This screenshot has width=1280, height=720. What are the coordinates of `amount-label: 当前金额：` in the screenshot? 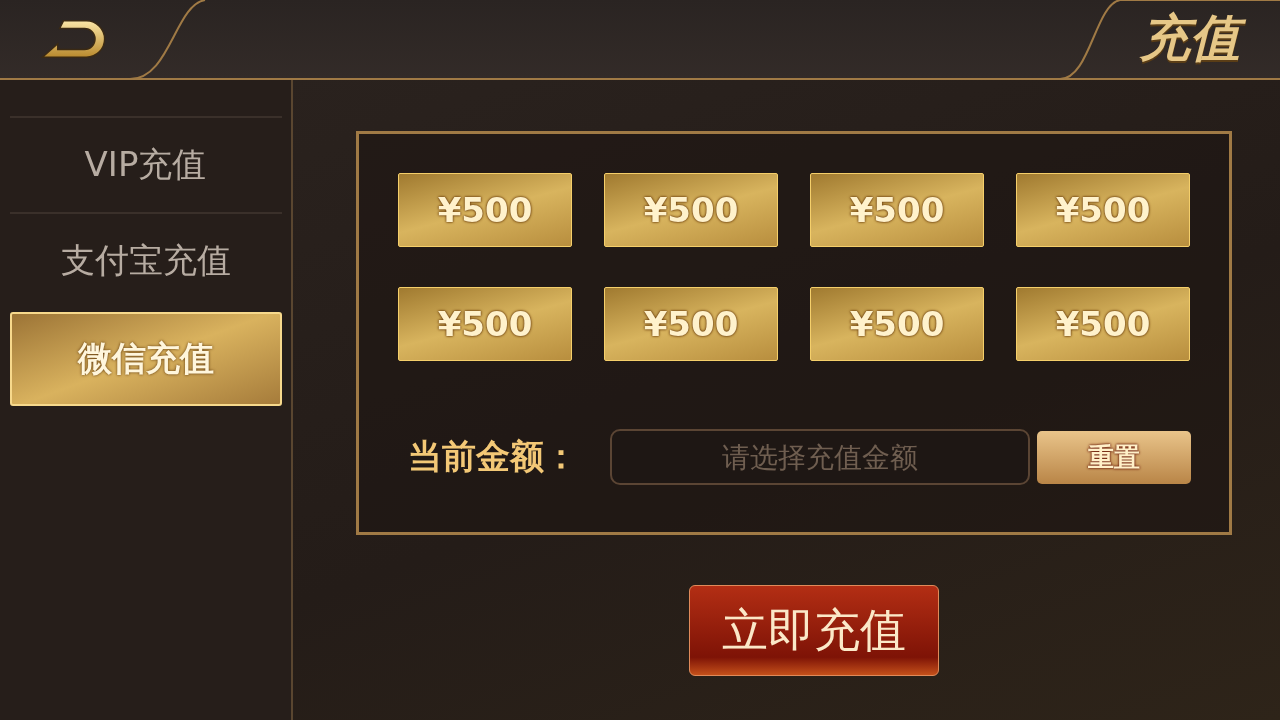 It's located at (493, 456).